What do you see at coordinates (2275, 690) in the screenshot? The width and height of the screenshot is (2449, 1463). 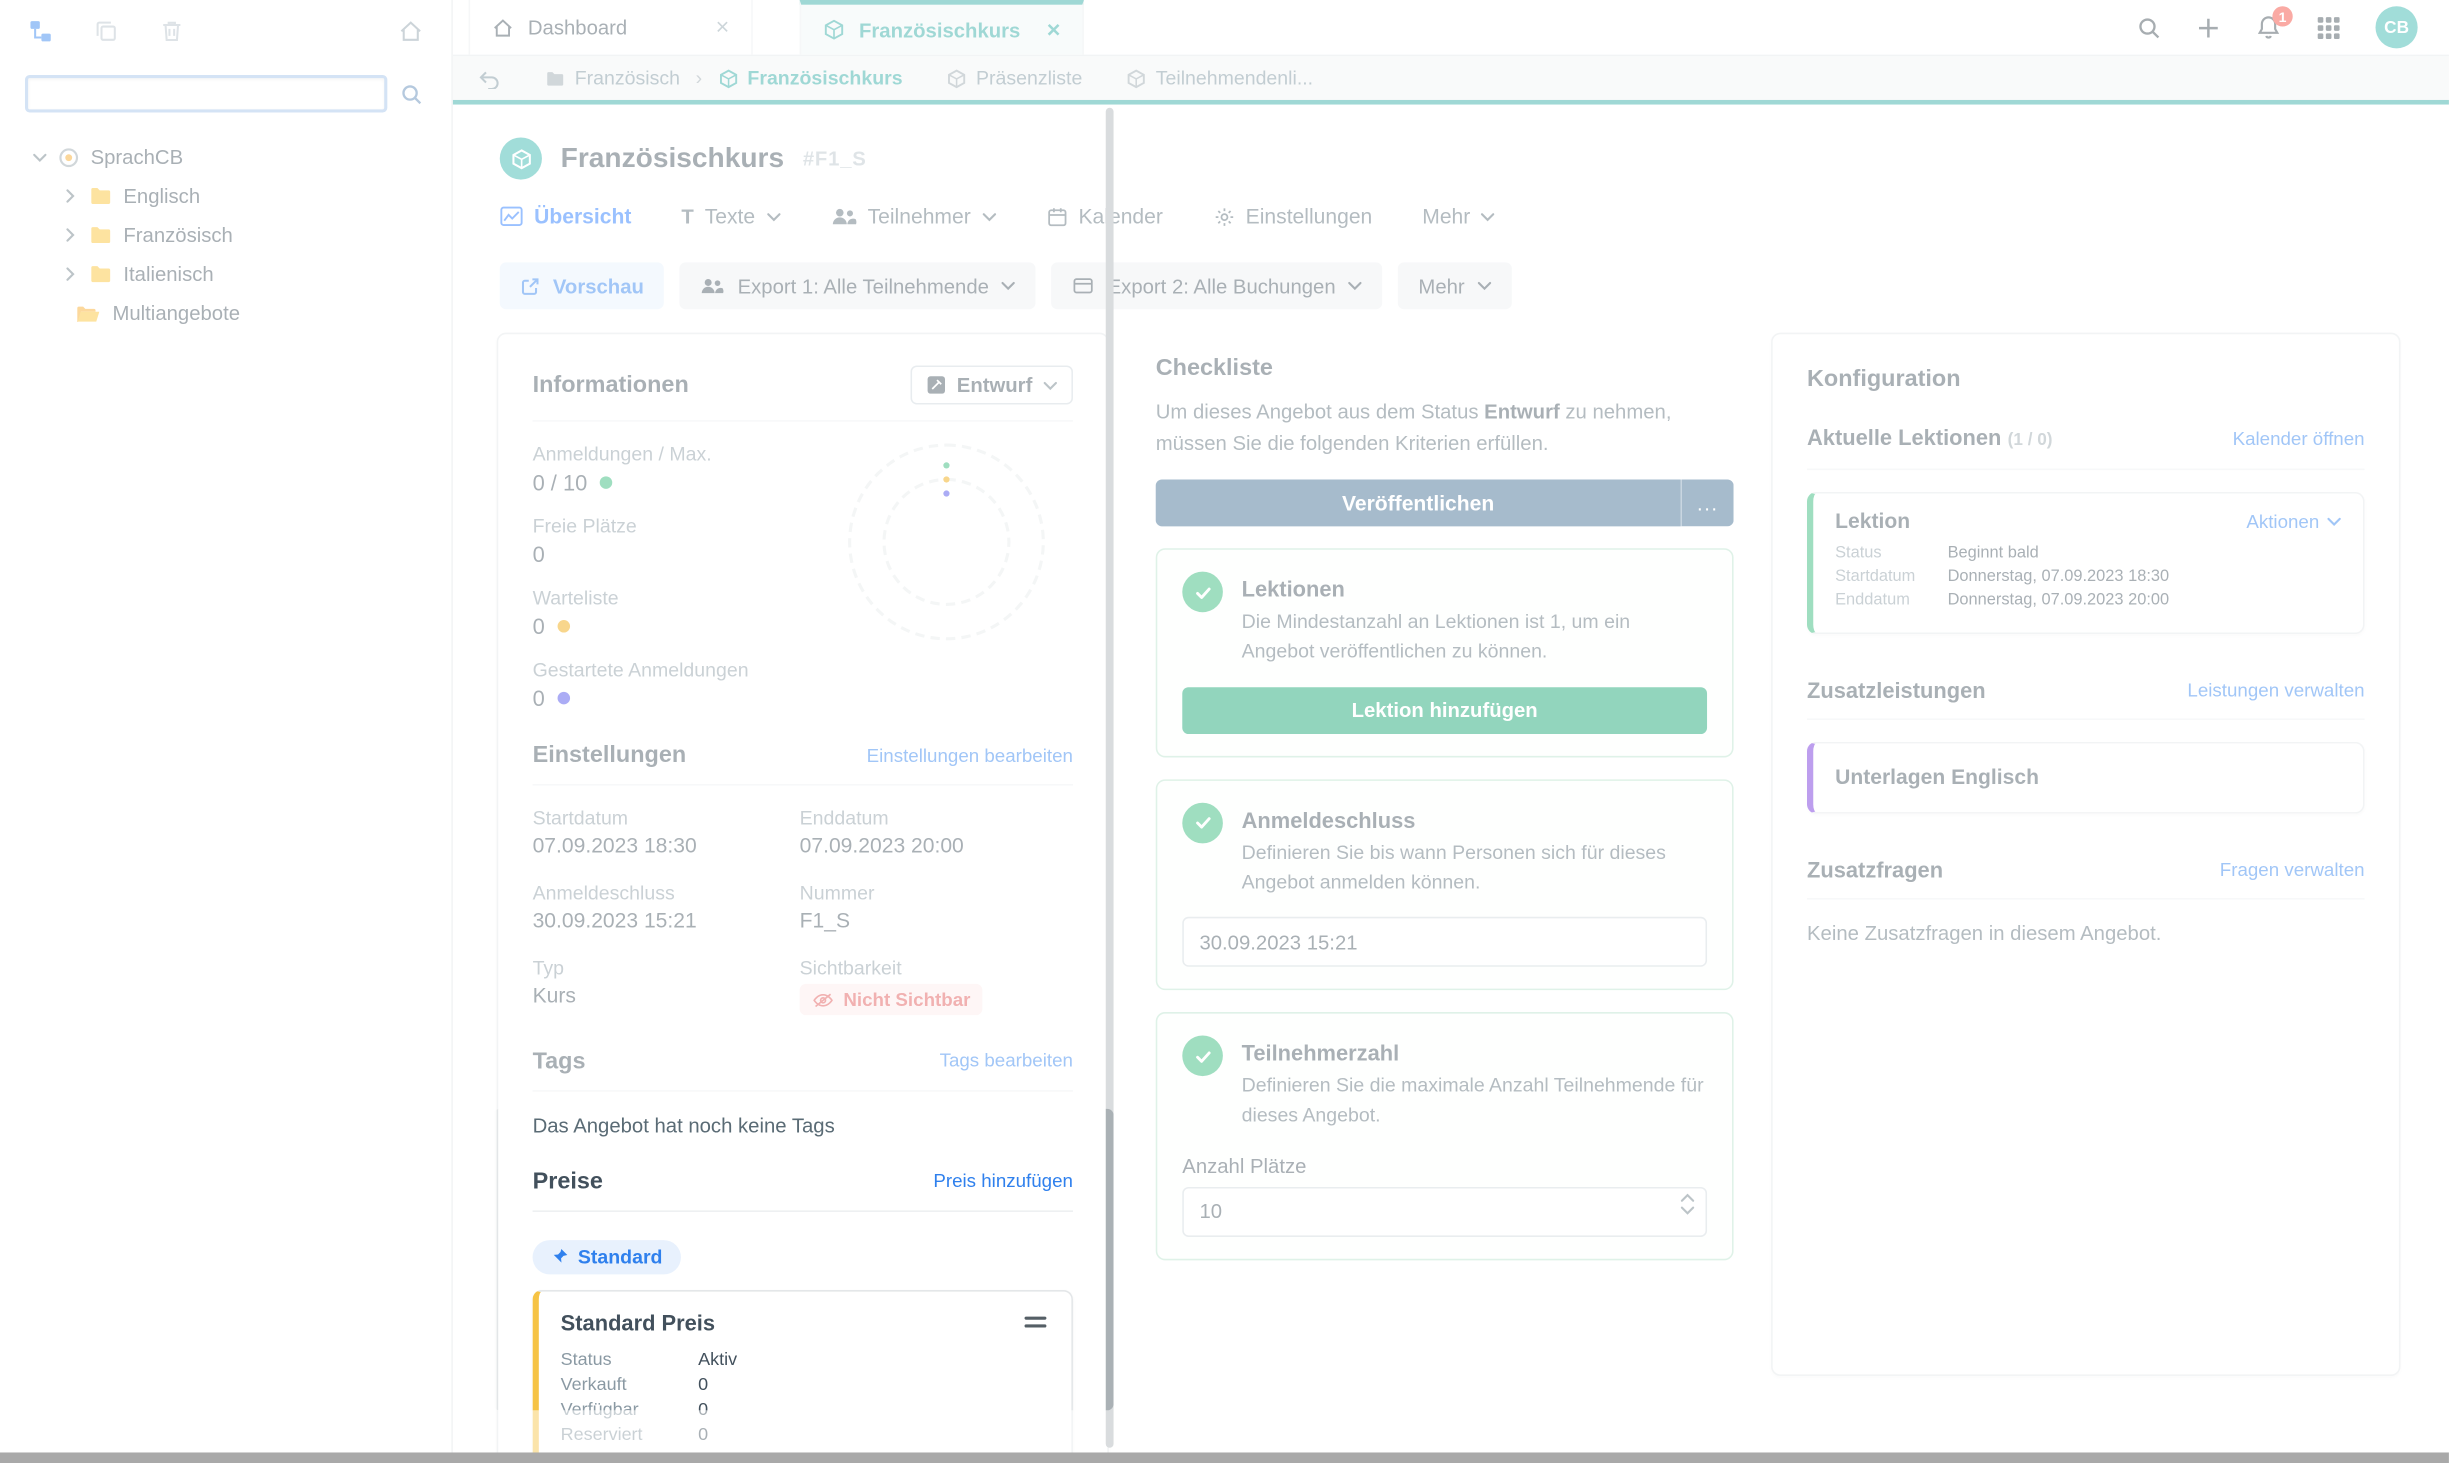 I see `leistungen-verwalten-link: Leistungen verwalten` at bounding box center [2275, 690].